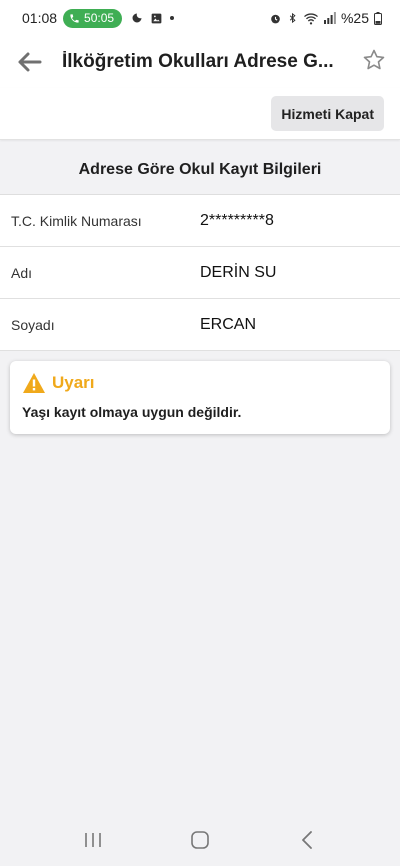 Image resolution: width=400 pixels, height=866 pixels. Describe the element at coordinates (238, 272) in the screenshot. I see `info-value: DERİN SU` at that location.